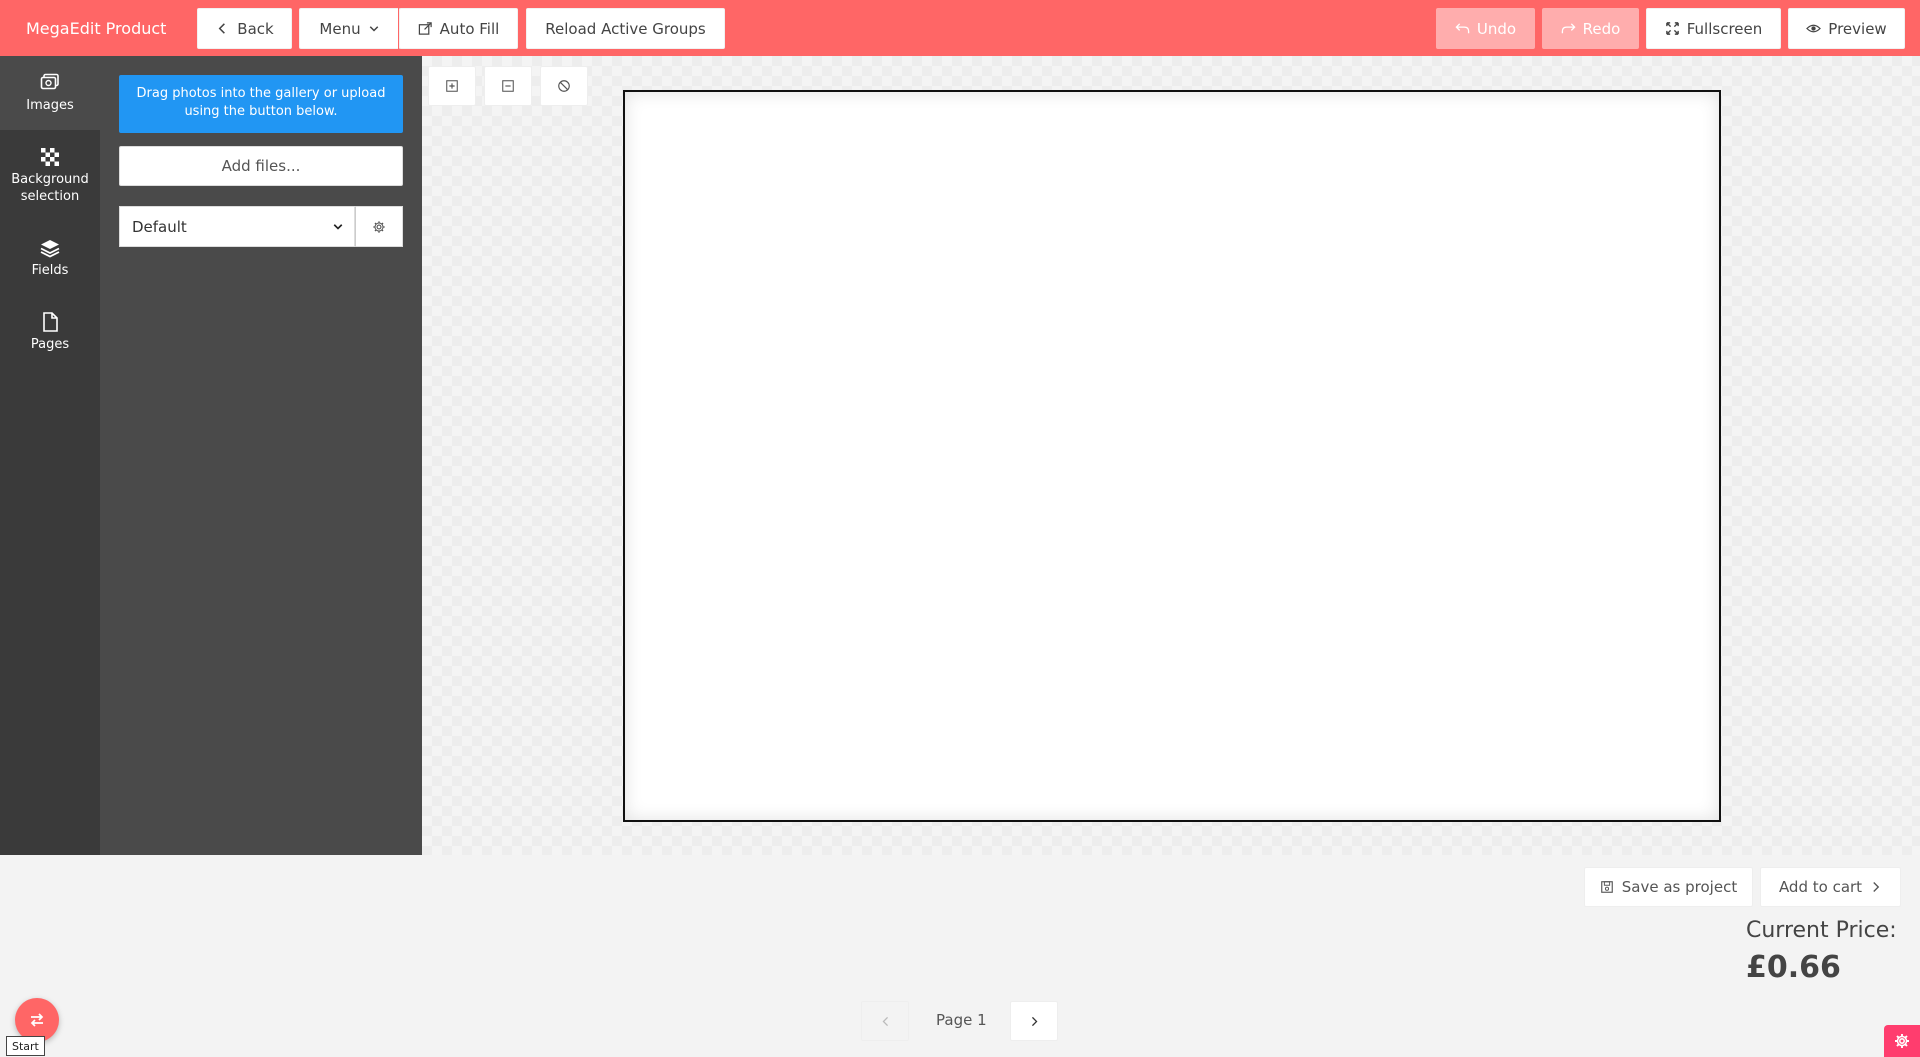 This screenshot has width=1920, height=1057. Describe the element at coordinates (237, 226) in the screenshot. I see `gallery-select: Default` at that location.